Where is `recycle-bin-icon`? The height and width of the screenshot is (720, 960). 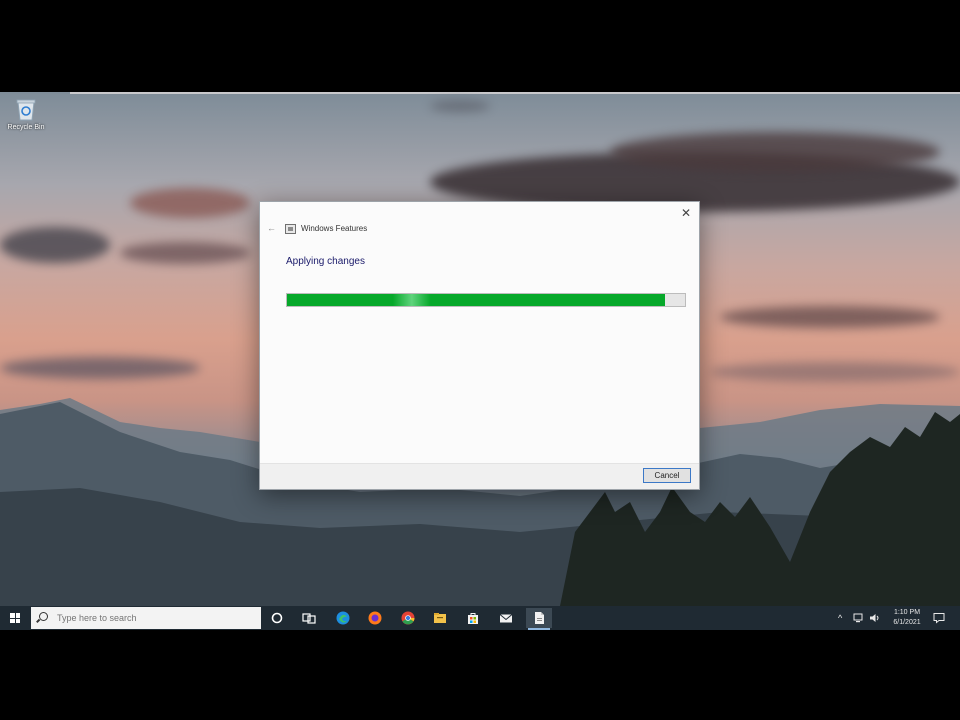 recycle-bin-icon is located at coordinates (26, 110).